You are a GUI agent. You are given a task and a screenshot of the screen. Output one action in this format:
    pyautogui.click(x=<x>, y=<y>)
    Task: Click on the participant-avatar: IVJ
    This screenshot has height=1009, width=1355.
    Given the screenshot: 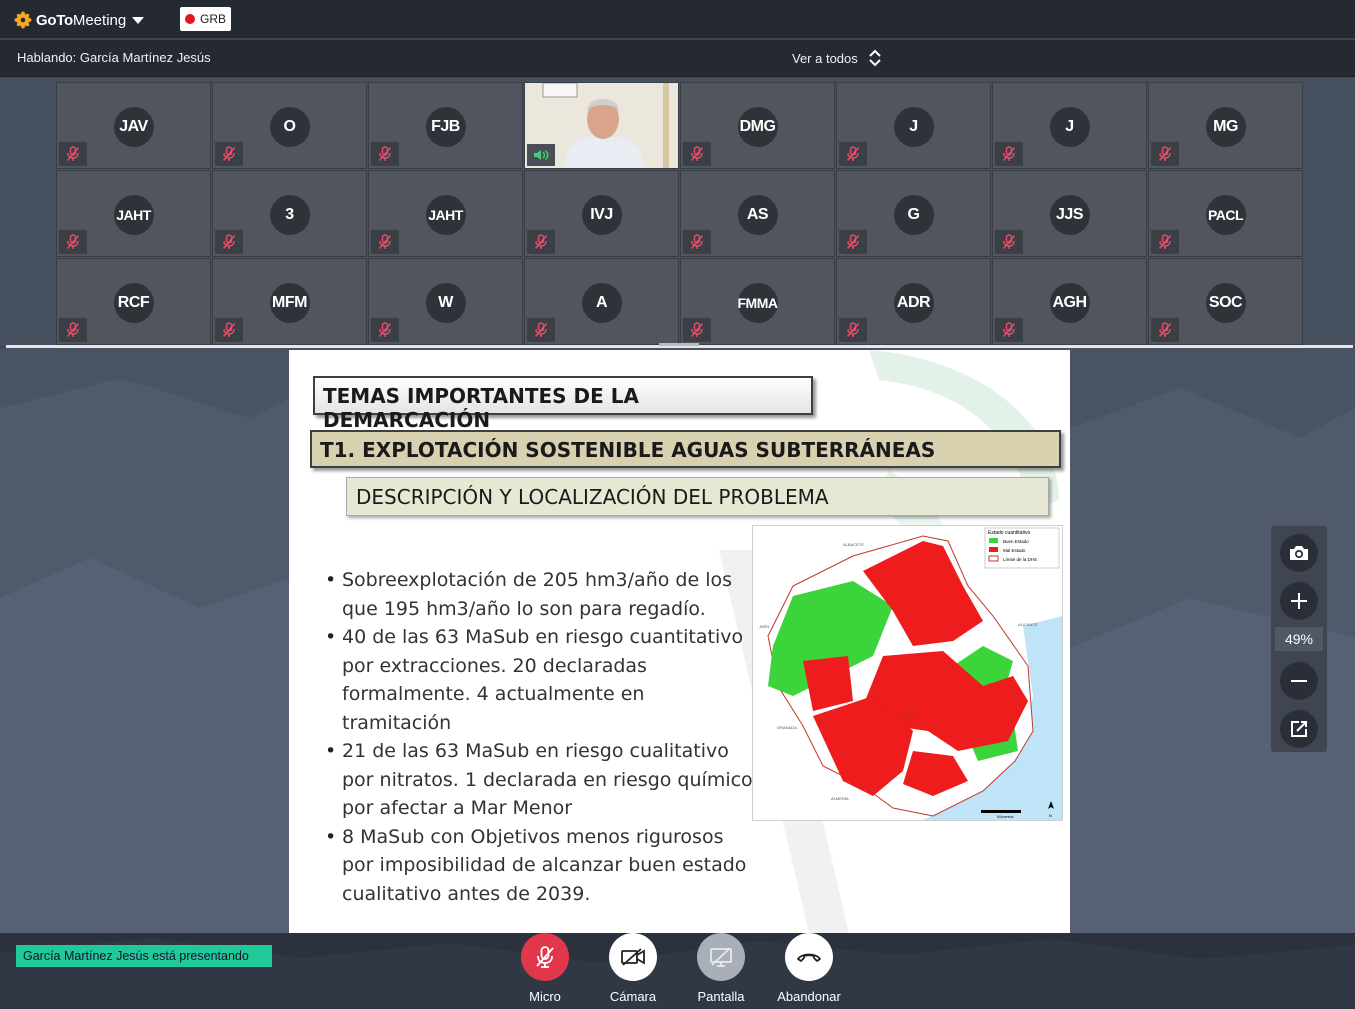 What is the action you would take?
    pyautogui.click(x=601, y=215)
    